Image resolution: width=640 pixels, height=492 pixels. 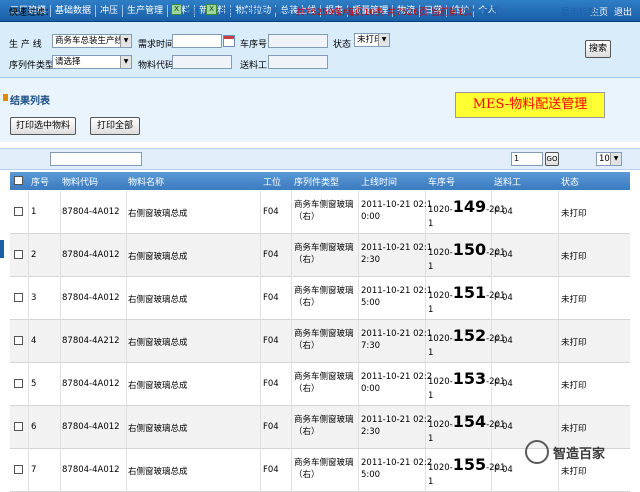 What do you see at coordinates (441, 181) in the screenshot?
I see `header-car-no: 车序号` at bounding box center [441, 181].